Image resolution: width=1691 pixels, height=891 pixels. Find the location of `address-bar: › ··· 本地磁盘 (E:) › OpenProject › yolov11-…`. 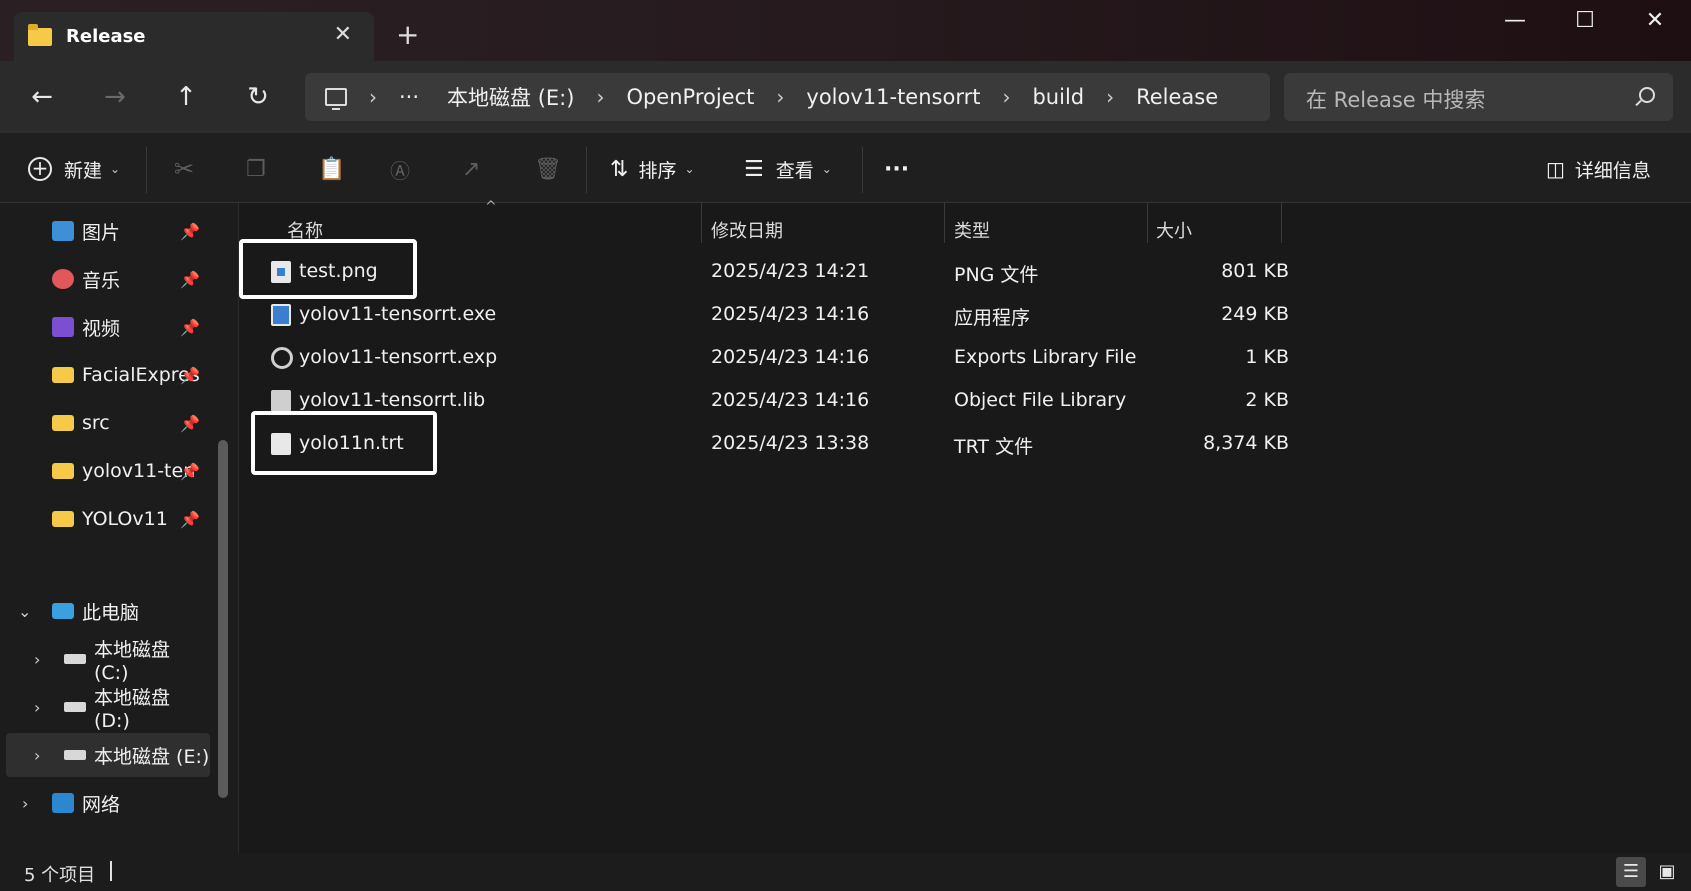

address-bar: › ··· 本地磁盘 (E:) › OpenProject › yolov11-… is located at coordinates (787, 97).